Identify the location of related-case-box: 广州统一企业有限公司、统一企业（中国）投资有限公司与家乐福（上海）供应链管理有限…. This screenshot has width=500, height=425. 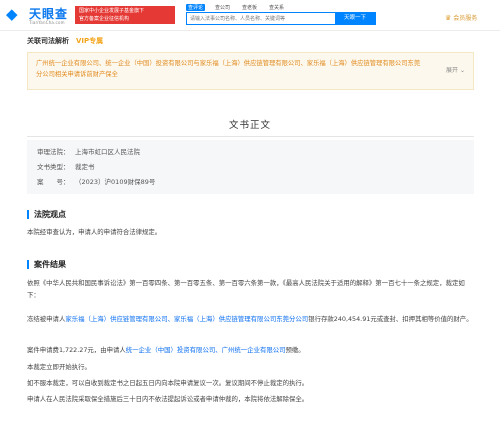
(250, 71).